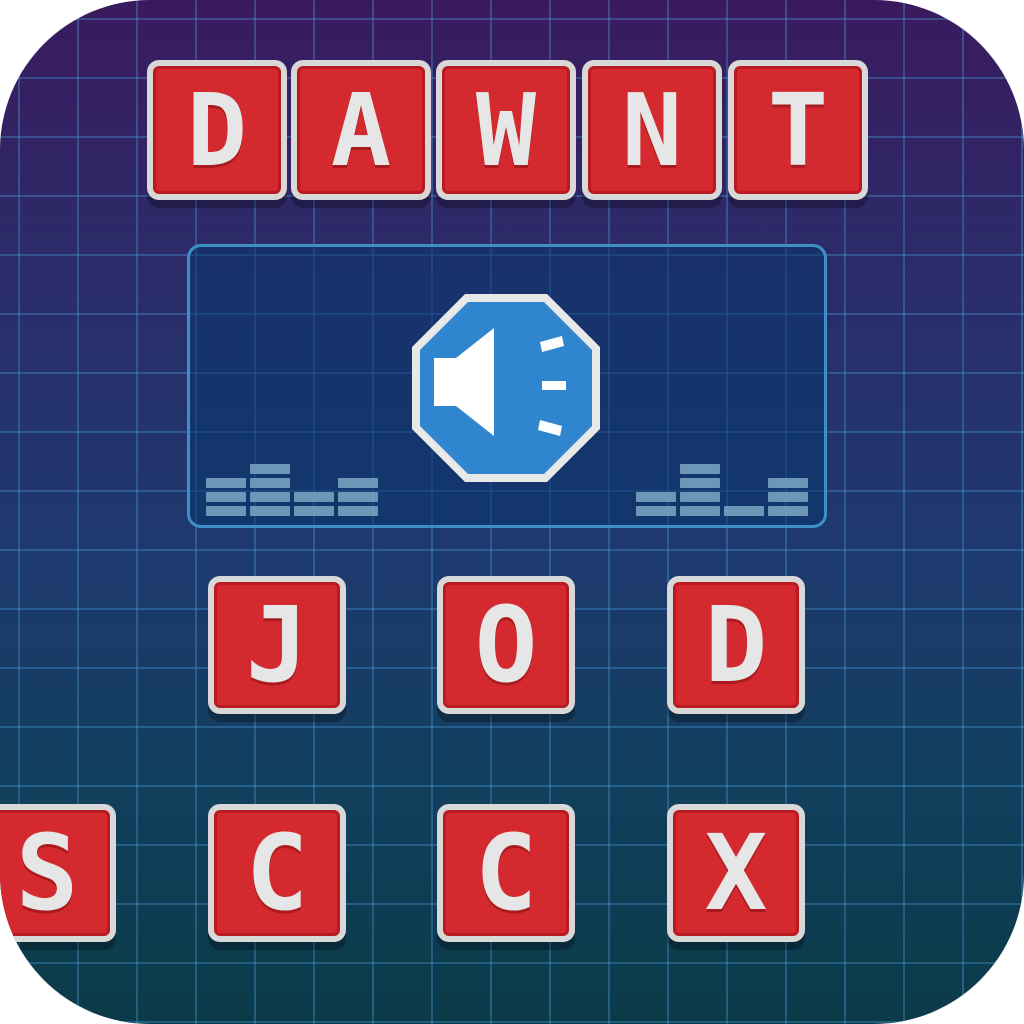  What do you see at coordinates (506, 388) in the screenshot?
I see `play-audio-button` at bounding box center [506, 388].